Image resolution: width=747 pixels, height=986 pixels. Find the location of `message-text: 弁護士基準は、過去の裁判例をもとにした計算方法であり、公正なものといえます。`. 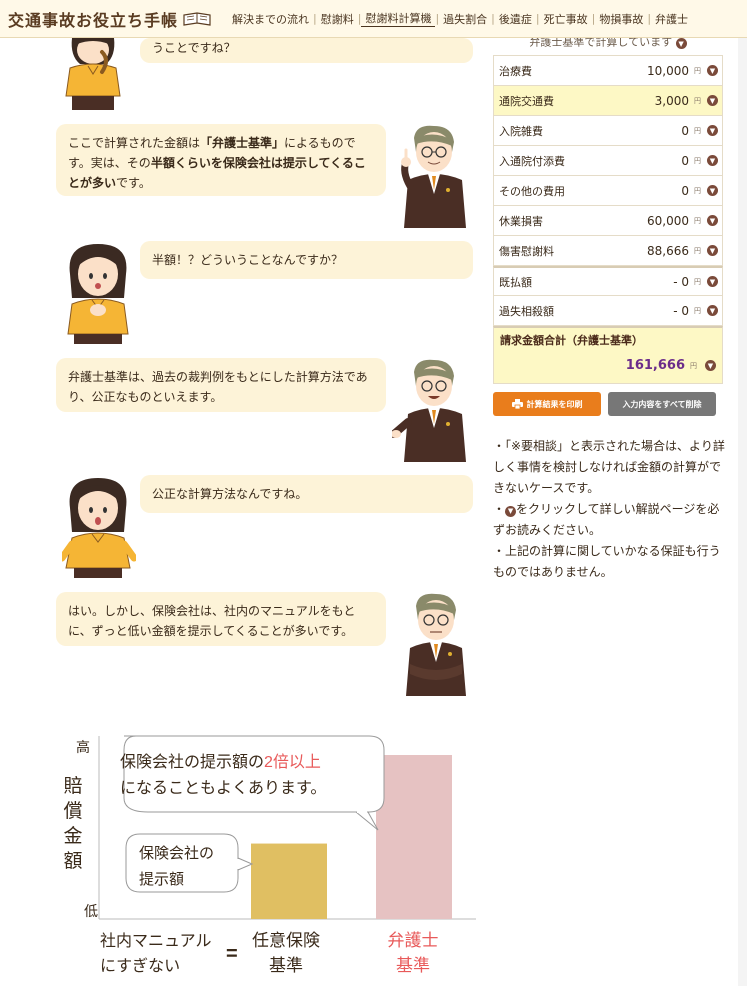

message-text: 弁護士基準は、過去の裁判例をもとにした計算方法であり、公正なものといえます。 is located at coordinates (218, 387).